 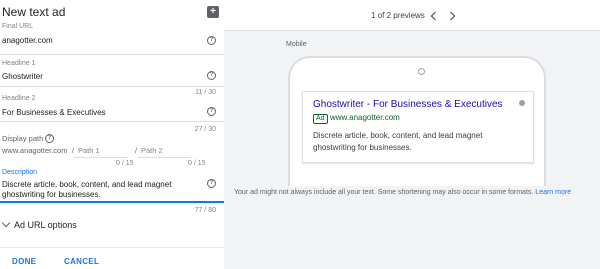 What do you see at coordinates (320, 119) in the screenshot?
I see `ad-badge: Ad` at bounding box center [320, 119].